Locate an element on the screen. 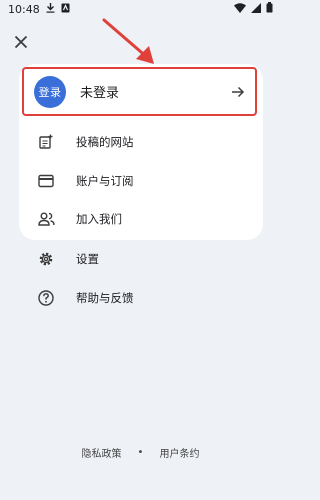 This screenshot has width=320, height=500. avatar-text: 登录 is located at coordinates (50, 92).